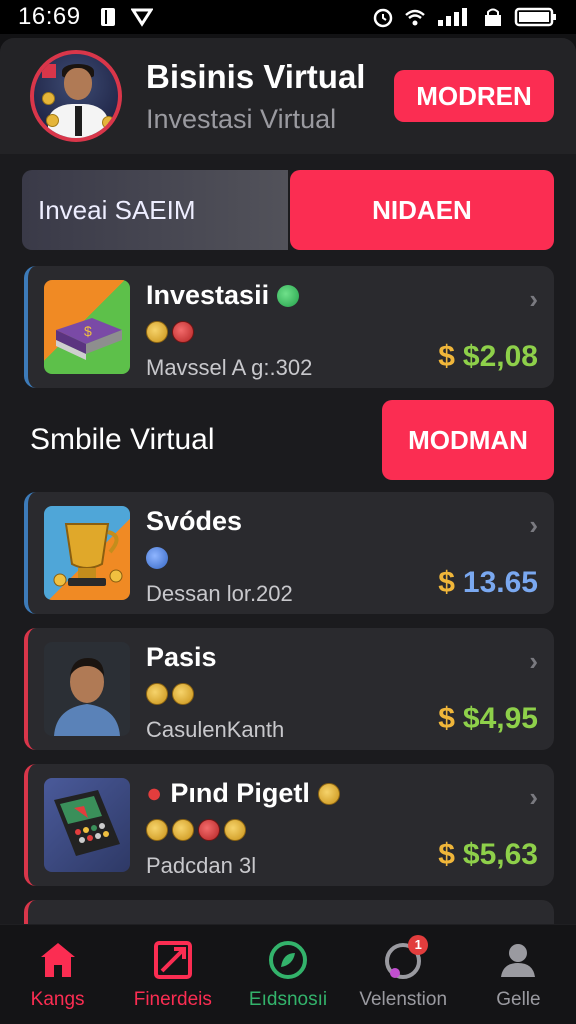  Describe the element at coordinates (418, 944) in the screenshot. I see `notification-badge: 1` at that location.